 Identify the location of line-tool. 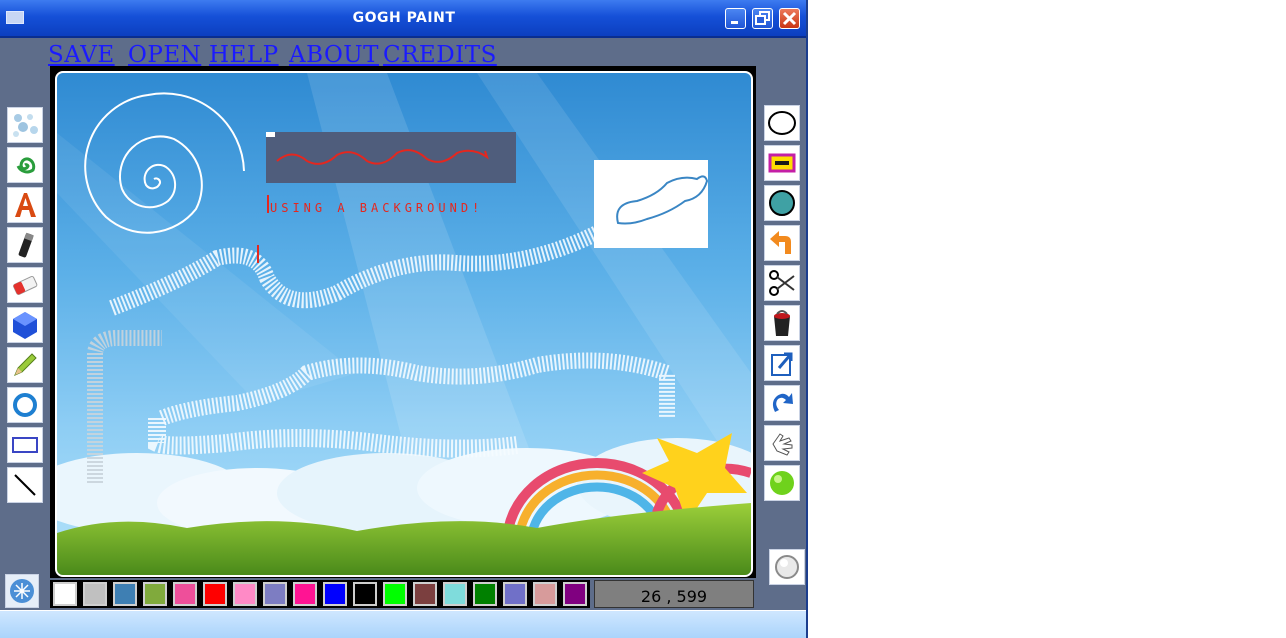
(25, 485).